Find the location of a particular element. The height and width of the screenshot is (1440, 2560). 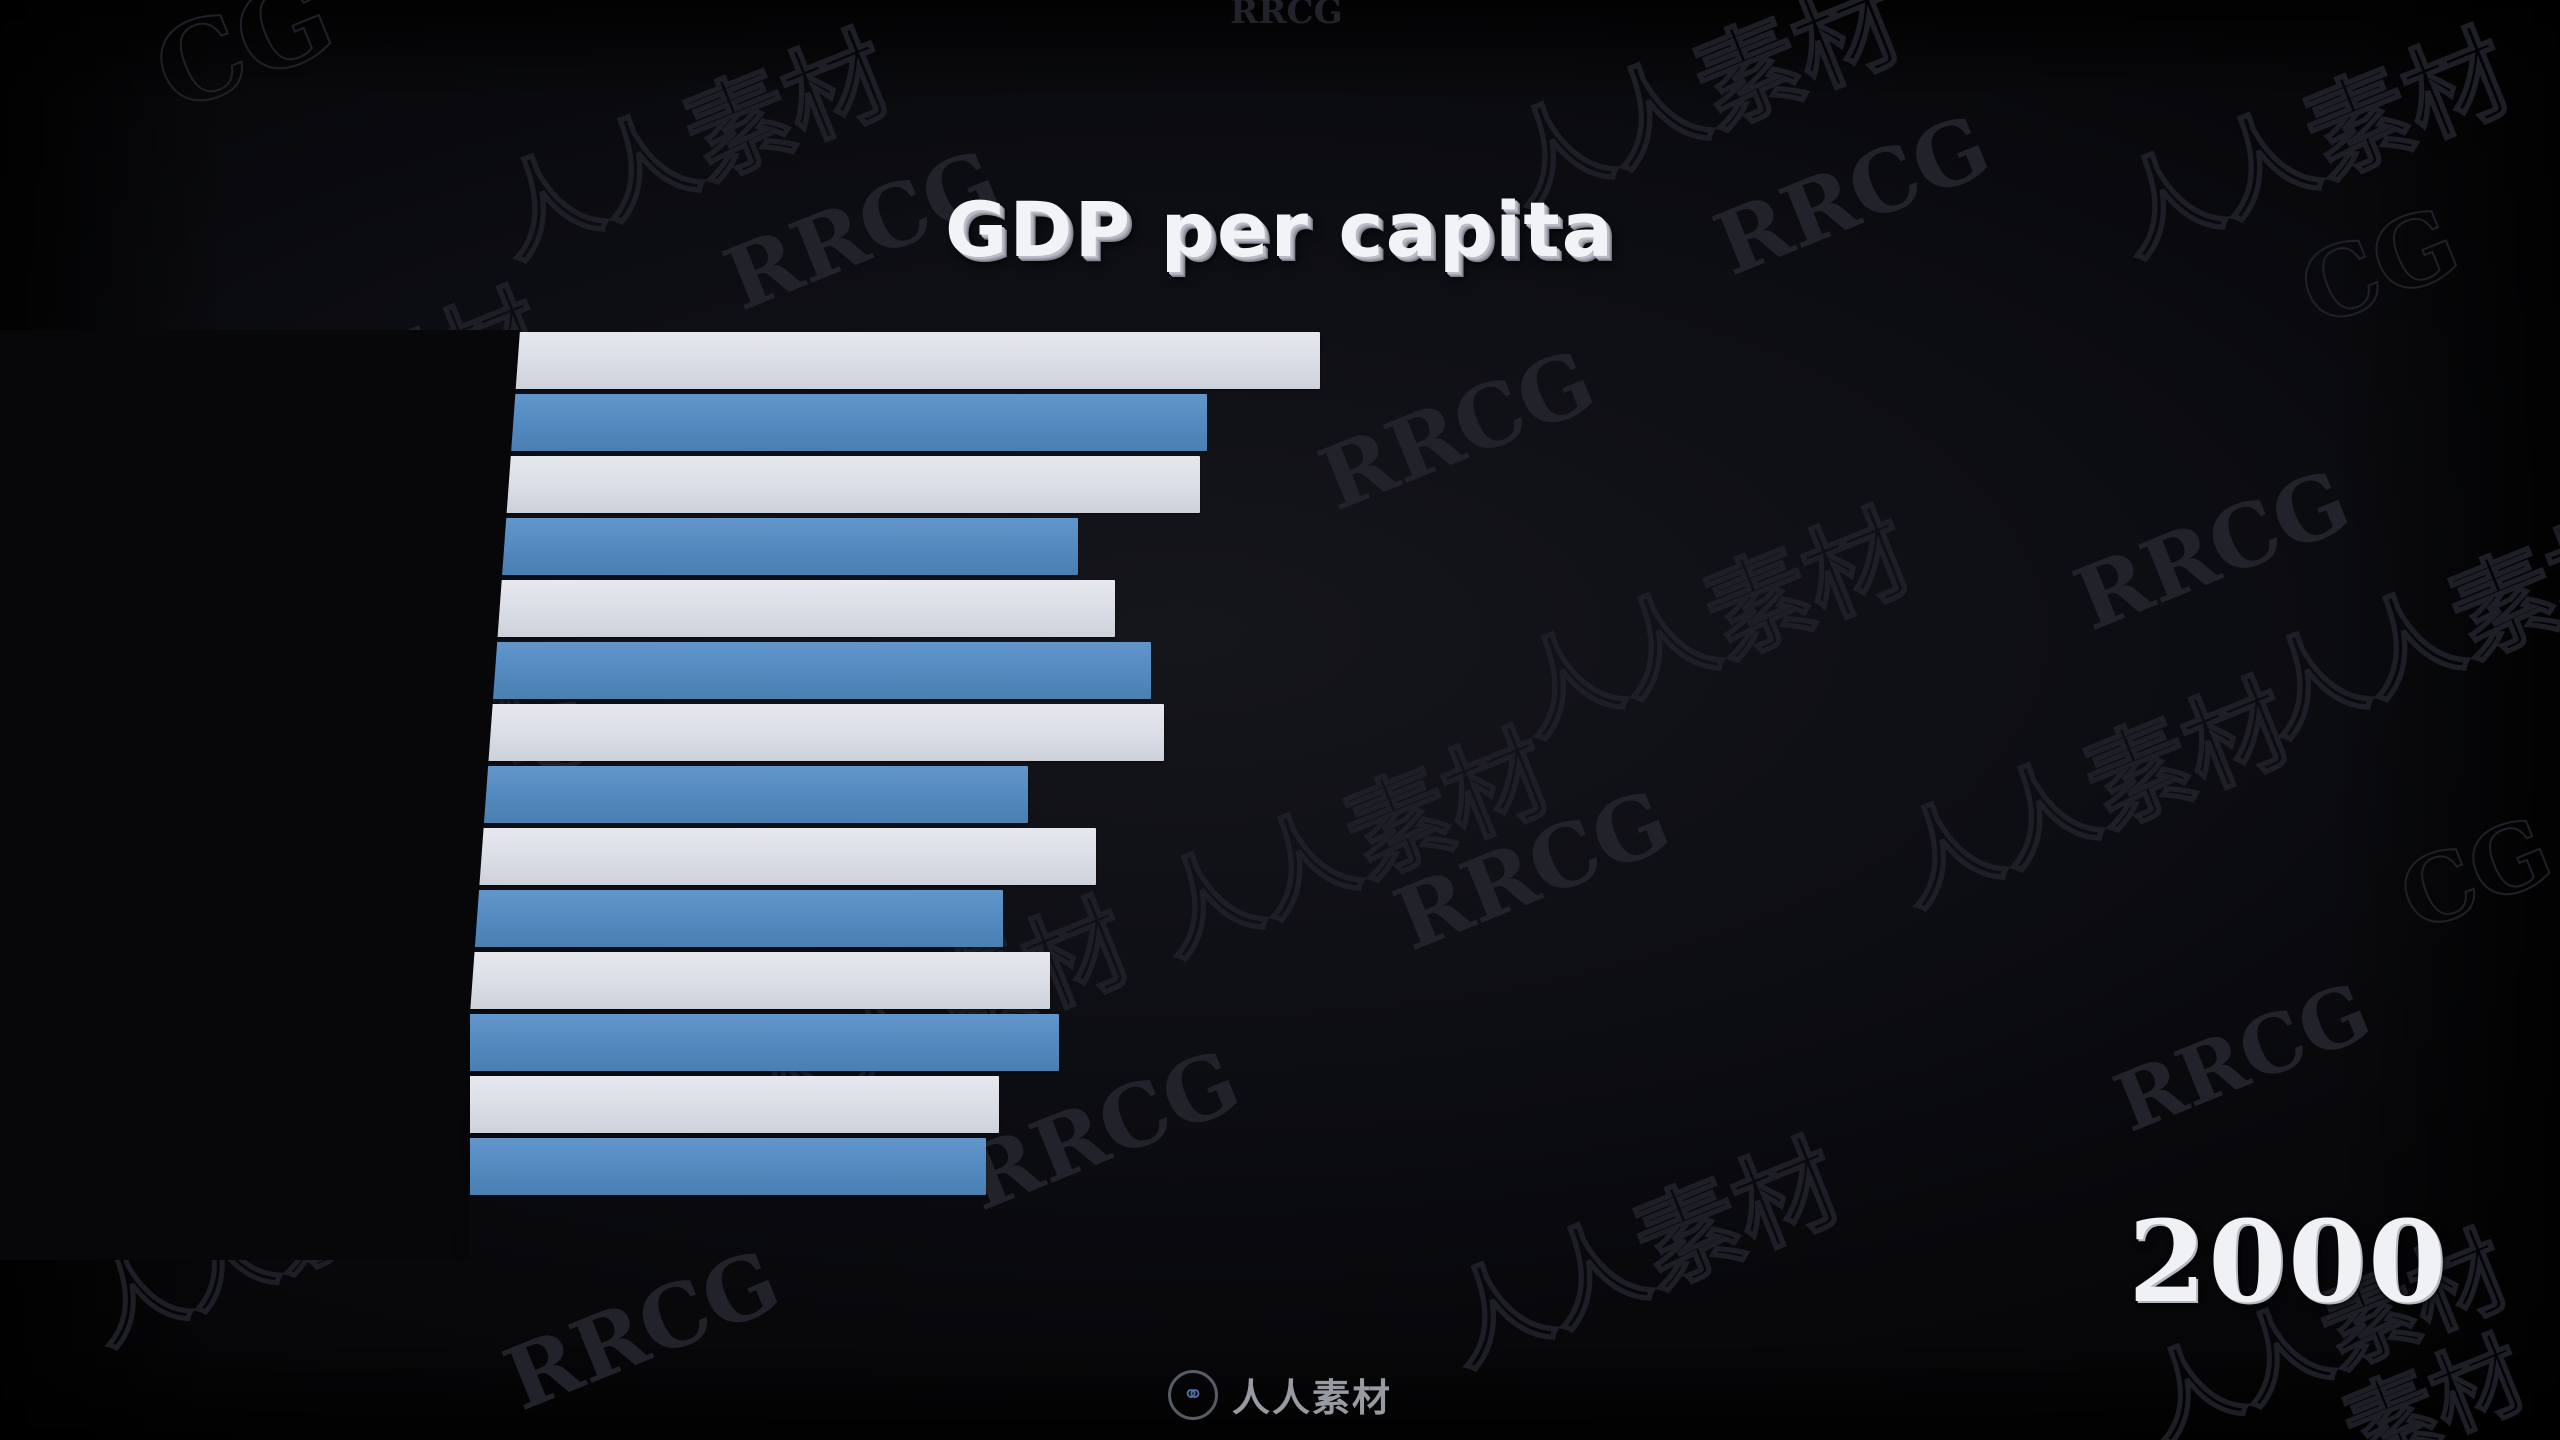

year-counter: 2000 is located at coordinates (2288, 1262).